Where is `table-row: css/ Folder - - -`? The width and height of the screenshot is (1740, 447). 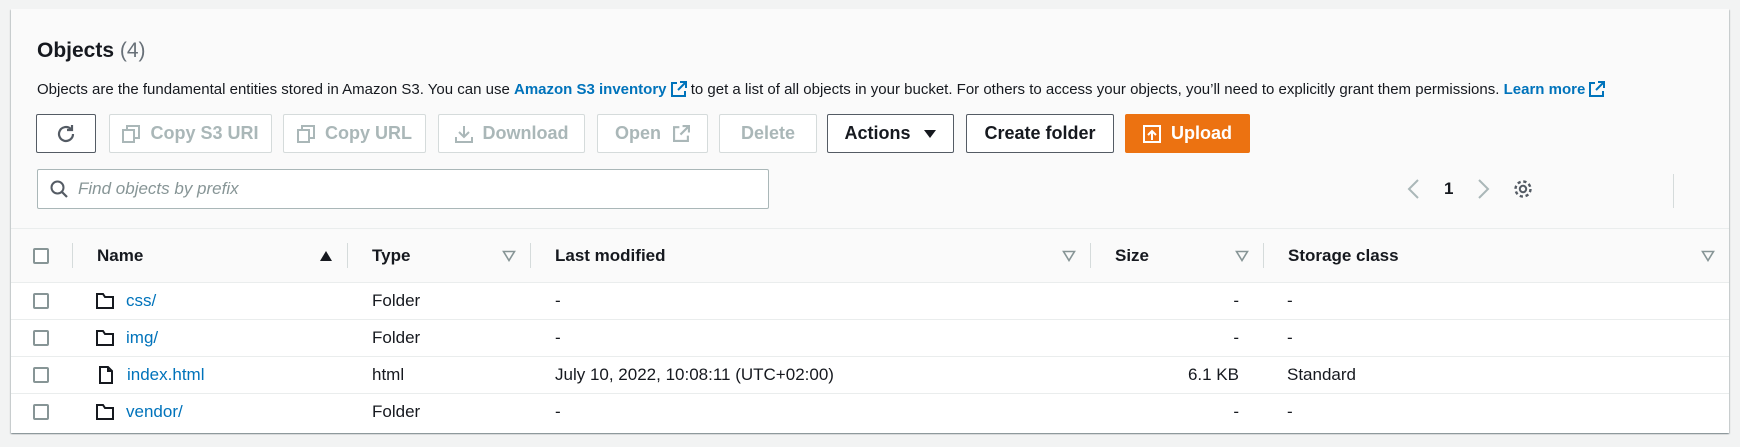
table-row: css/ Folder - - - is located at coordinates (870, 301).